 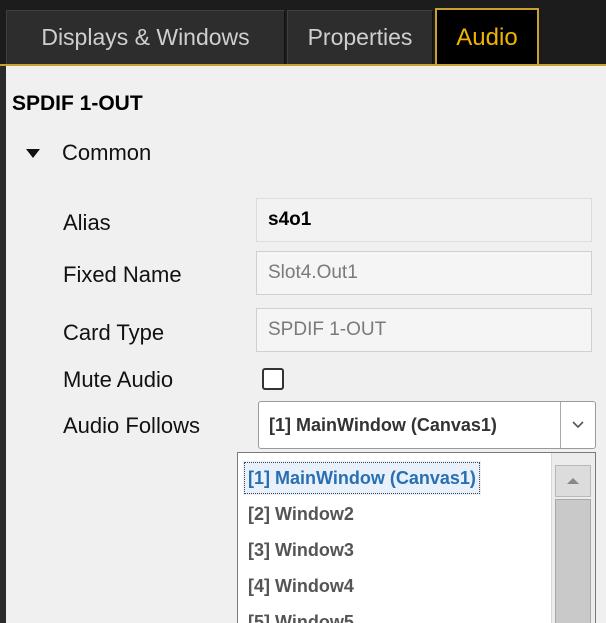 I want to click on audio-follows-select: [1] MainWindow (Canvas1), so click(x=427, y=425).